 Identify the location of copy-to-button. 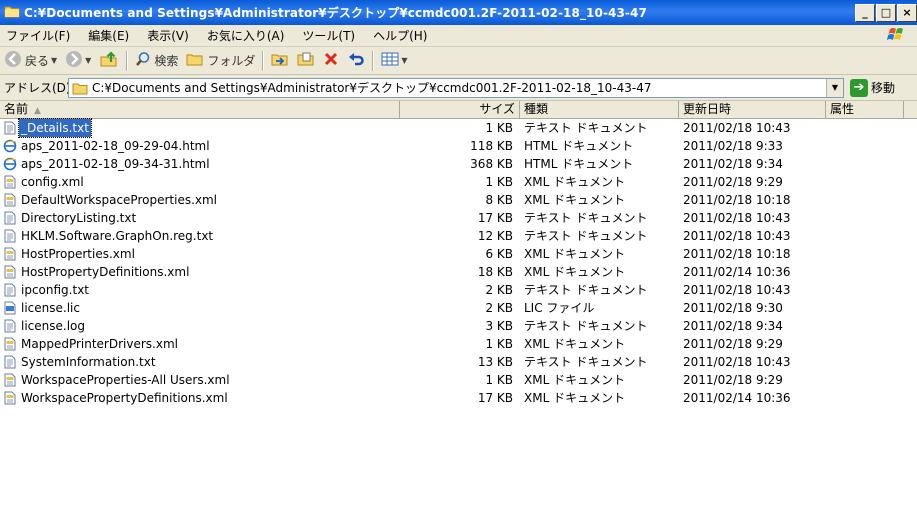
(306, 60).